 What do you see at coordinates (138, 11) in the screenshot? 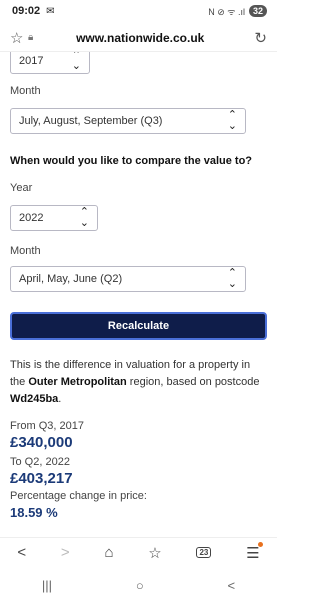
I see `status-bar: 09:02 ✉ N ⊘ ᯤ .ıl 32` at bounding box center [138, 11].